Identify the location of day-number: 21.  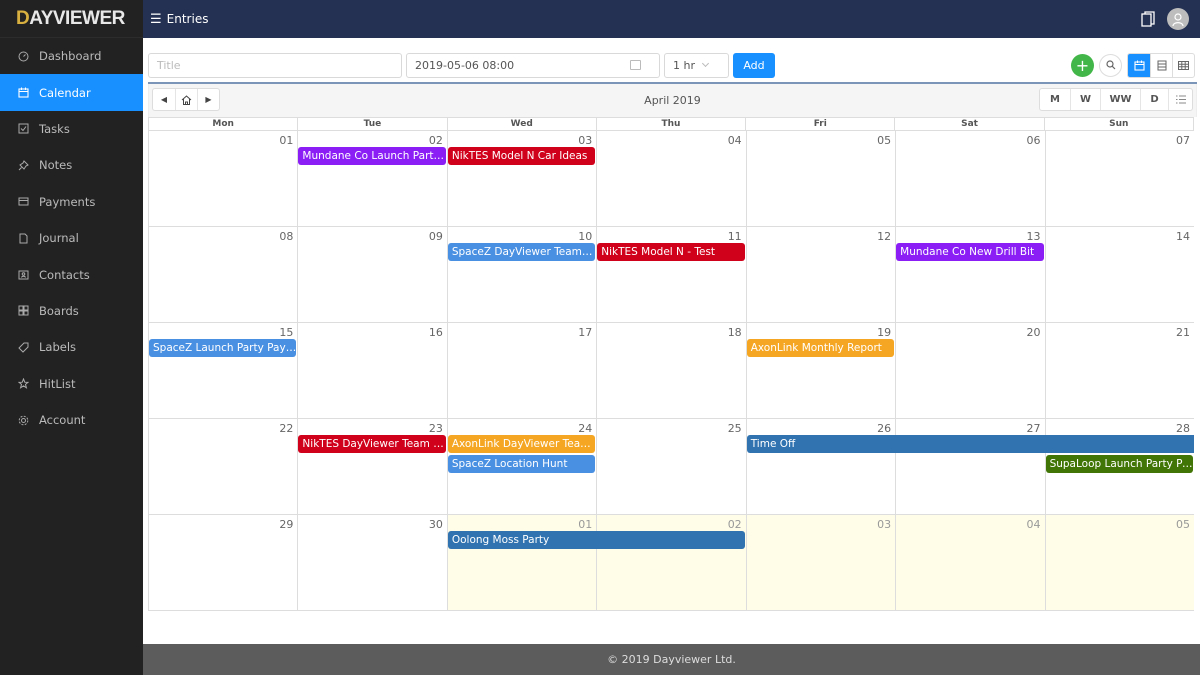
(1182, 332).